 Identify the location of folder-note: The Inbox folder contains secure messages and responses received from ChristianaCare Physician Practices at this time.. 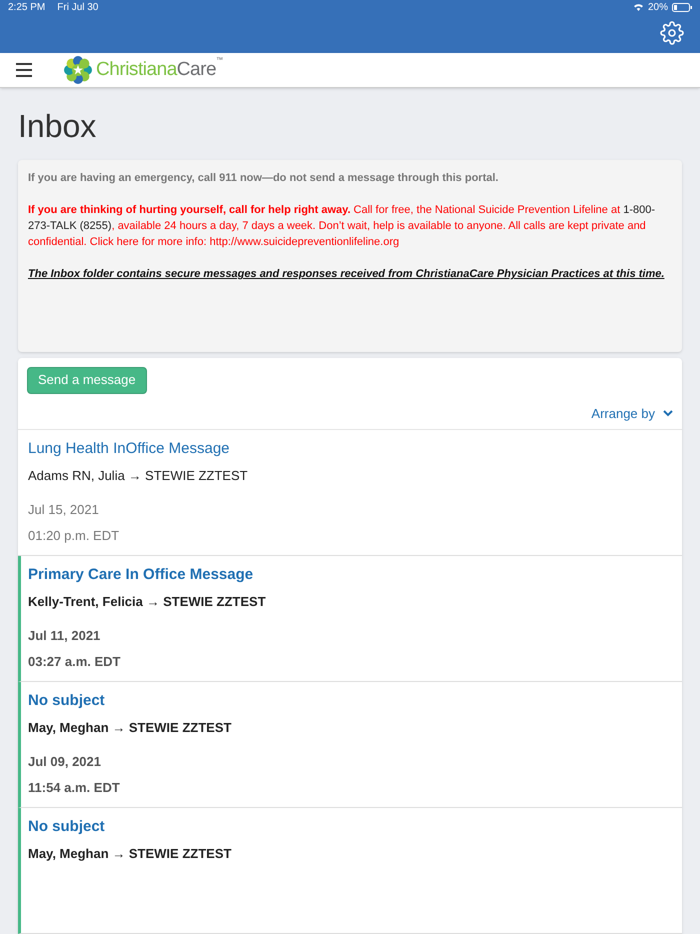
(347, 274).